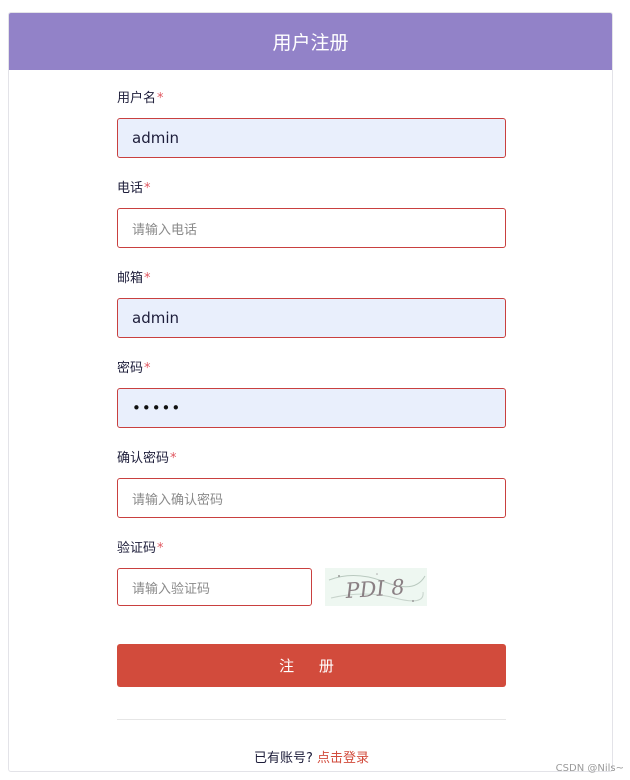 The image size is (630, 780). Describe the element at coordinates (311, 758) in the screenshot. I see `login-prompt: 已有账号? 点击登录` at that location.